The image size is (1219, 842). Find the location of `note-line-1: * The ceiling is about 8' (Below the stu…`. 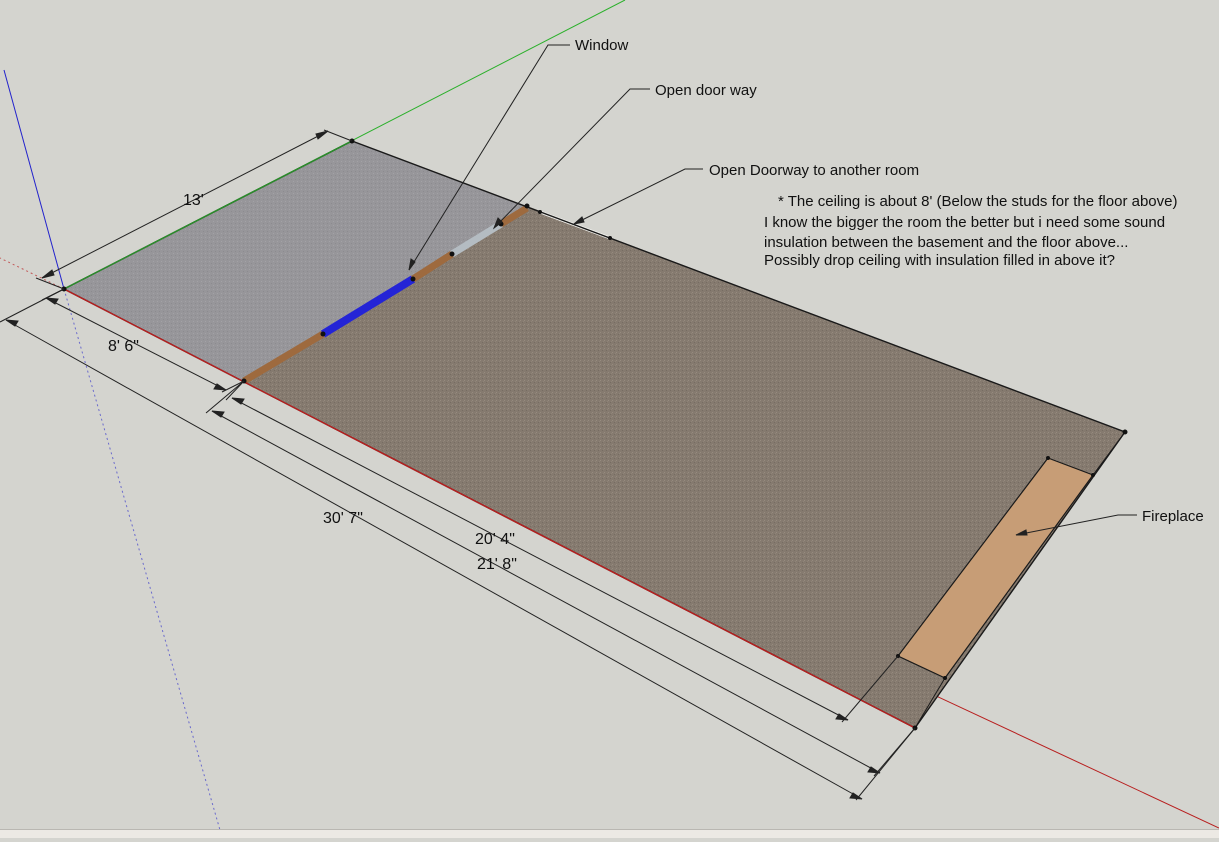

note-line-1: * The ceiling is about 8' (Below the stu… is located at coordinates (977, 201).